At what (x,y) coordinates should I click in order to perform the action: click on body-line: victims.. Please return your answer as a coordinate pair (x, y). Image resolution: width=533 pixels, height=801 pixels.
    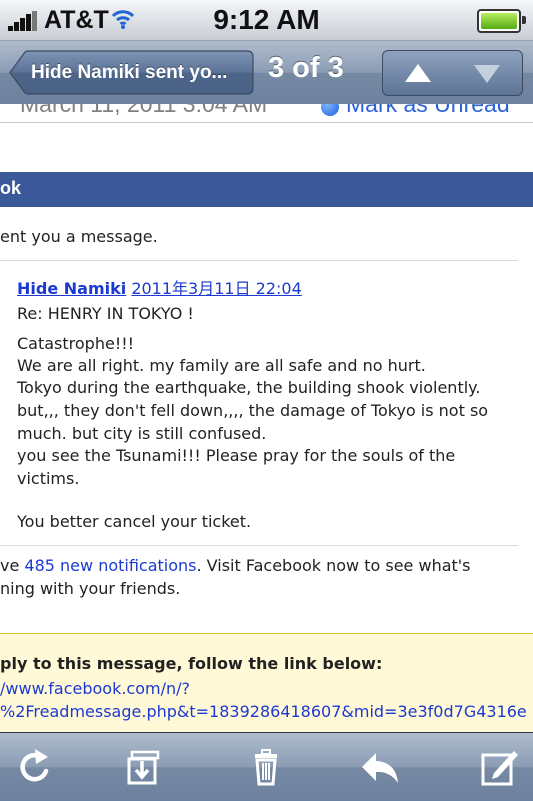
    Looking at the image, I should click on (48, 478).